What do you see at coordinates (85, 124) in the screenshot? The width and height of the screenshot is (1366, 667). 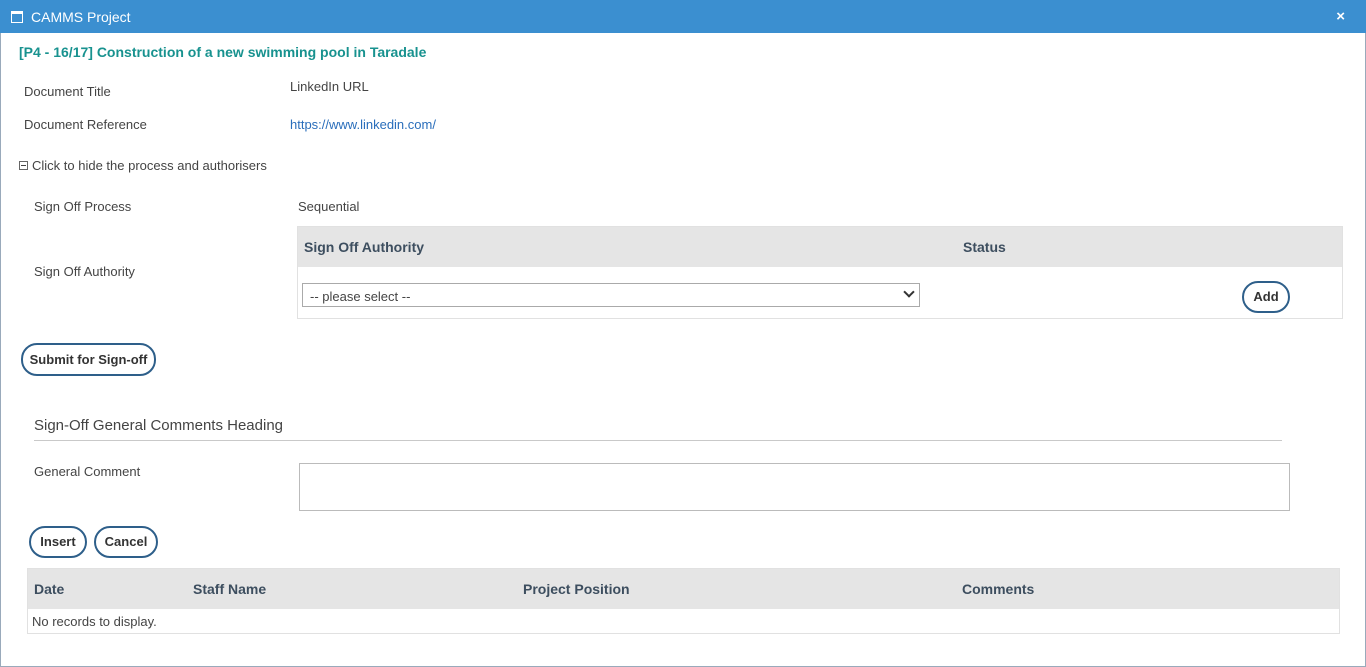 I see `document-reference-label: Document Reference` at bounding box center [85, 124].